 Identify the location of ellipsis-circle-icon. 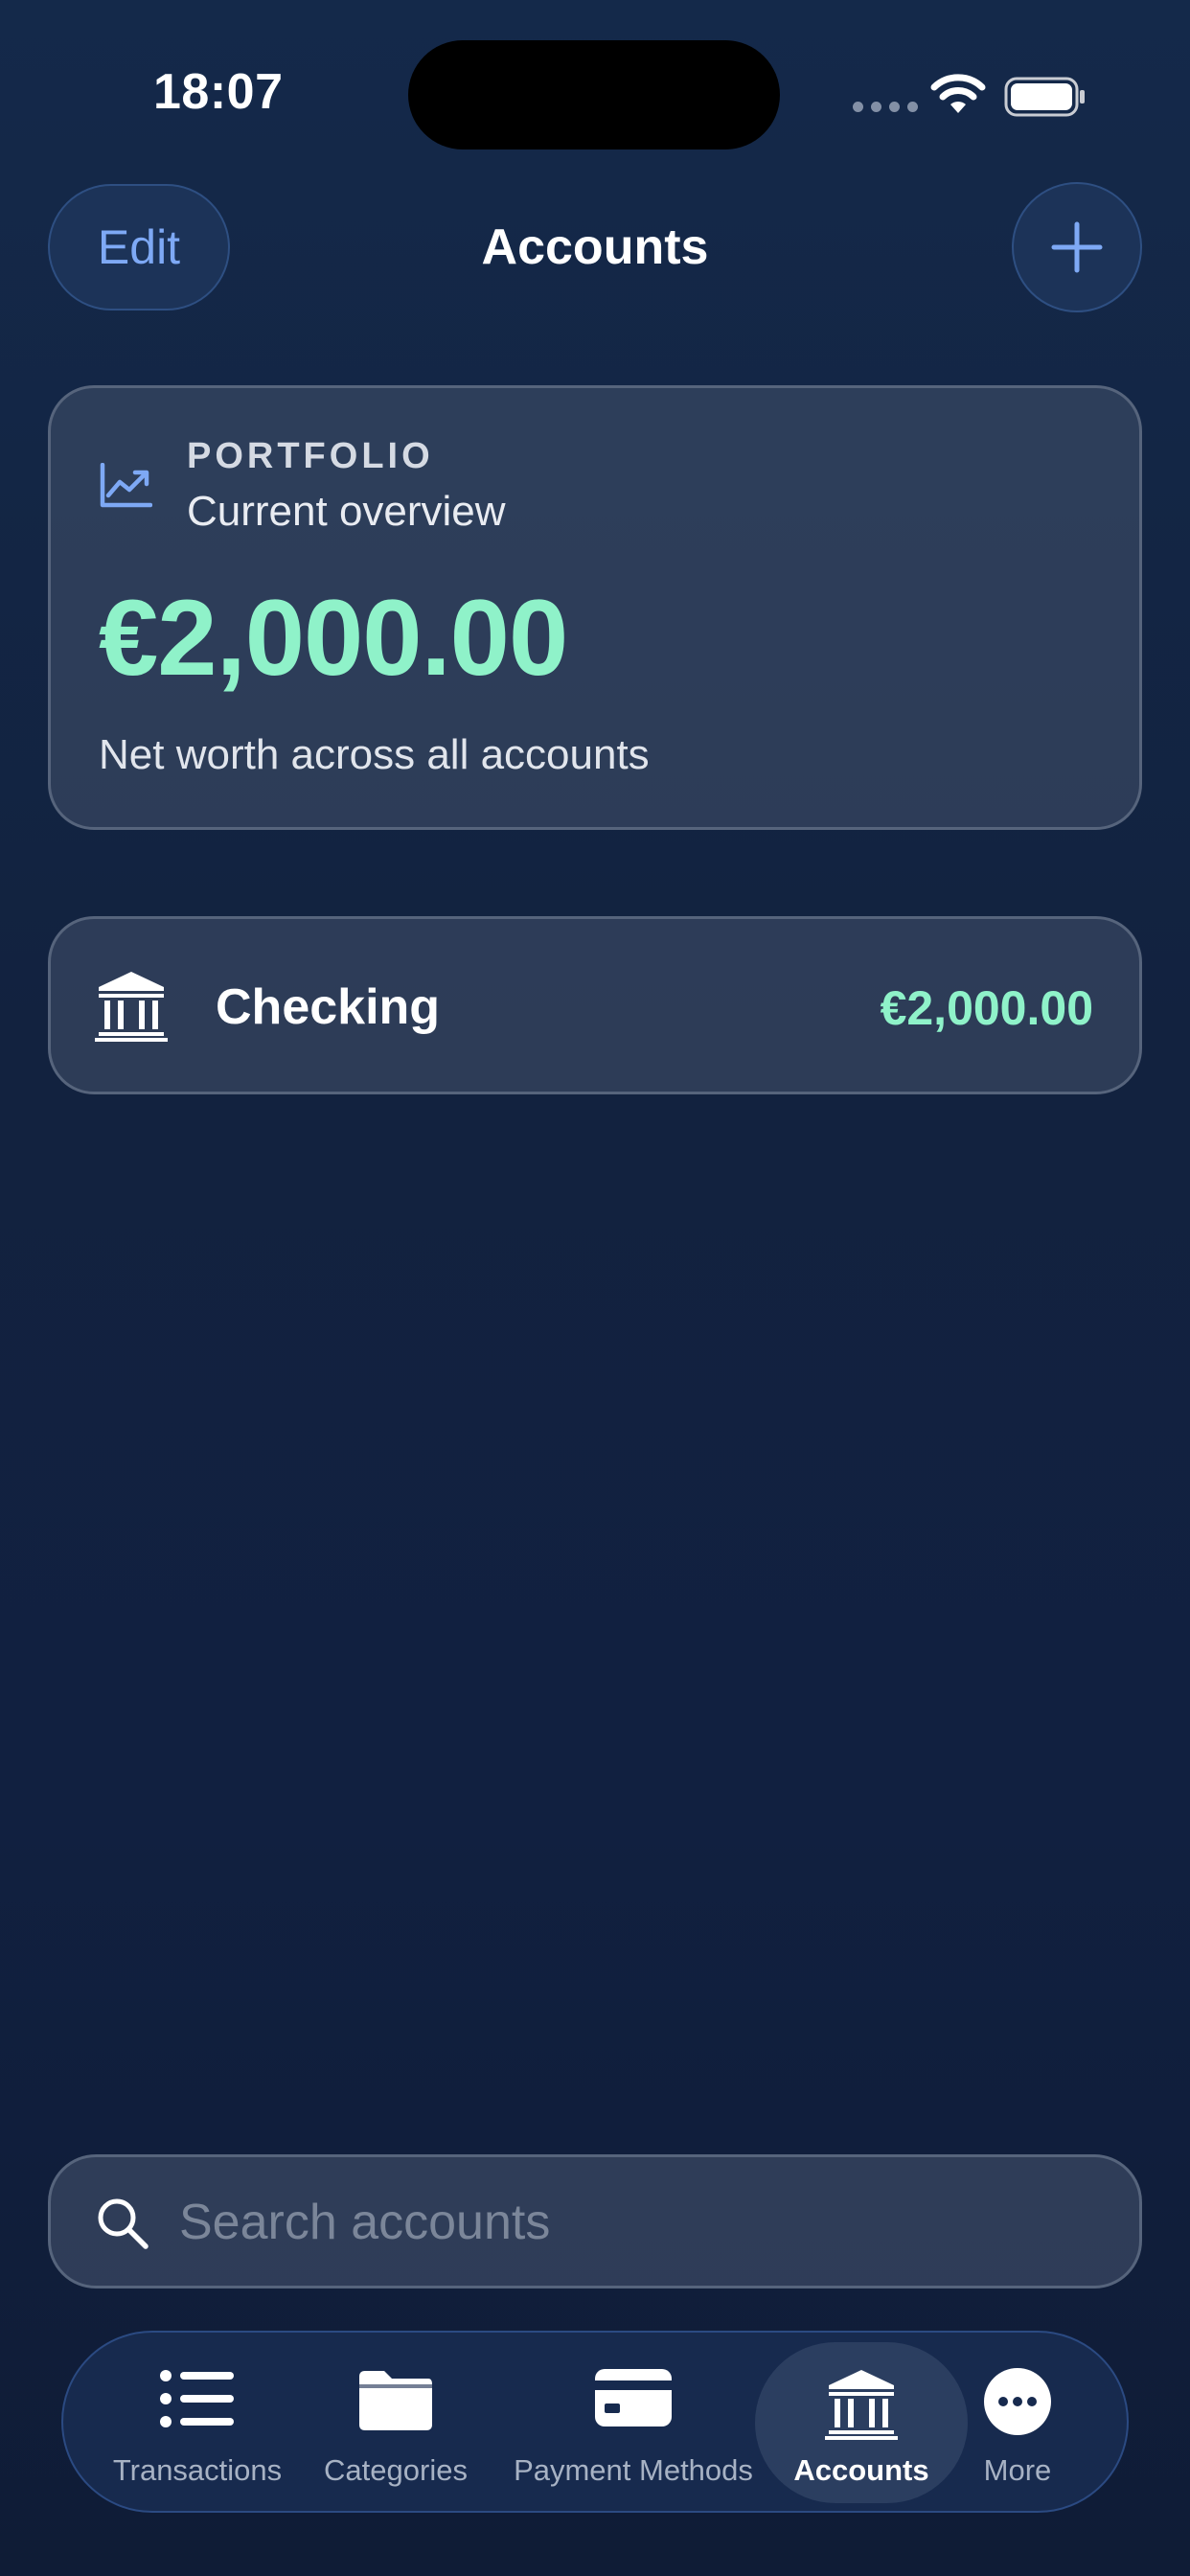
(1017, 2401).